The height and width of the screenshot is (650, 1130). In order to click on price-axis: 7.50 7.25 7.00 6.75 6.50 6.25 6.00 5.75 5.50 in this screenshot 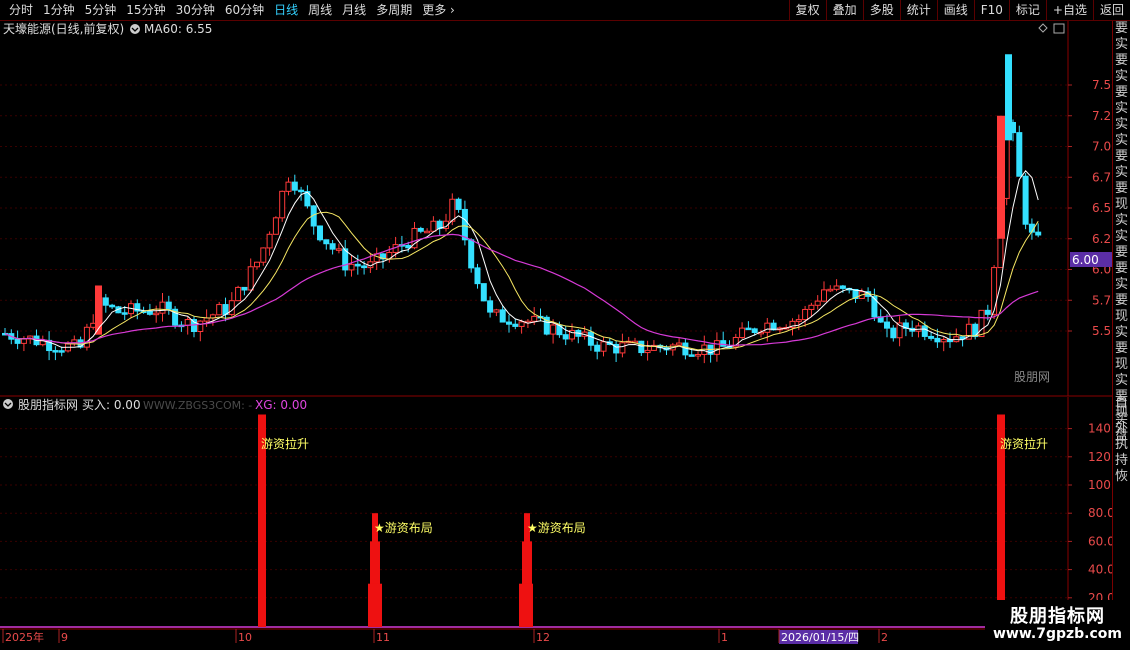, I will do `click(1090, 208)`.